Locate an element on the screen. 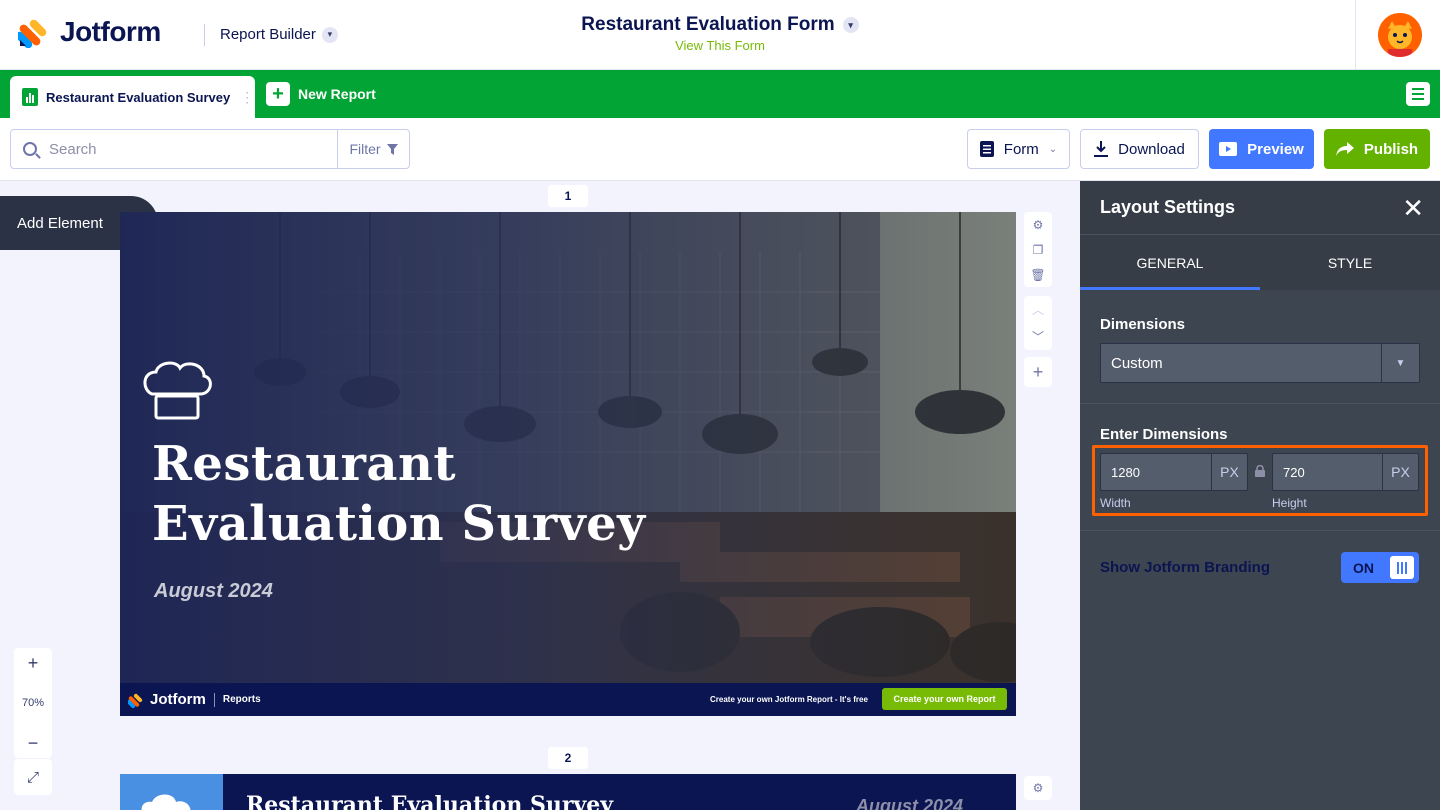 The image size is (1440, 810). toggle-state: ON is located at coordinates (1363, 567).